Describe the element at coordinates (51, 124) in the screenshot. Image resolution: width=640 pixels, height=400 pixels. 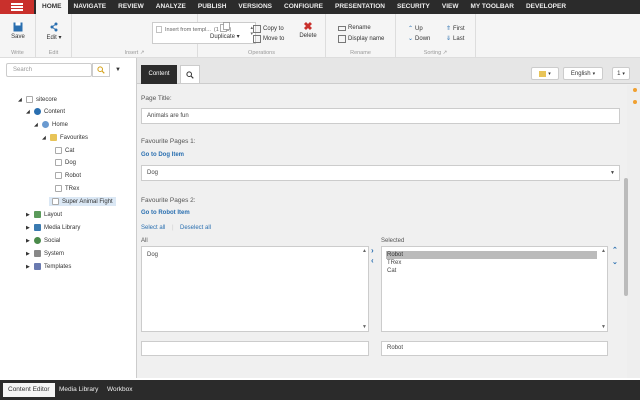
I see `tree-node-home: ◢ Home` at that location.